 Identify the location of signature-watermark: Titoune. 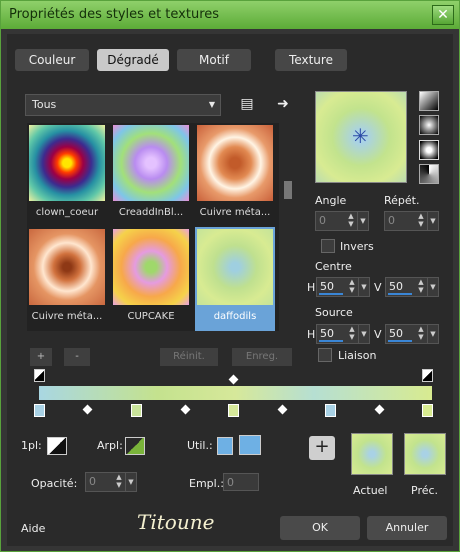
(176, 522).